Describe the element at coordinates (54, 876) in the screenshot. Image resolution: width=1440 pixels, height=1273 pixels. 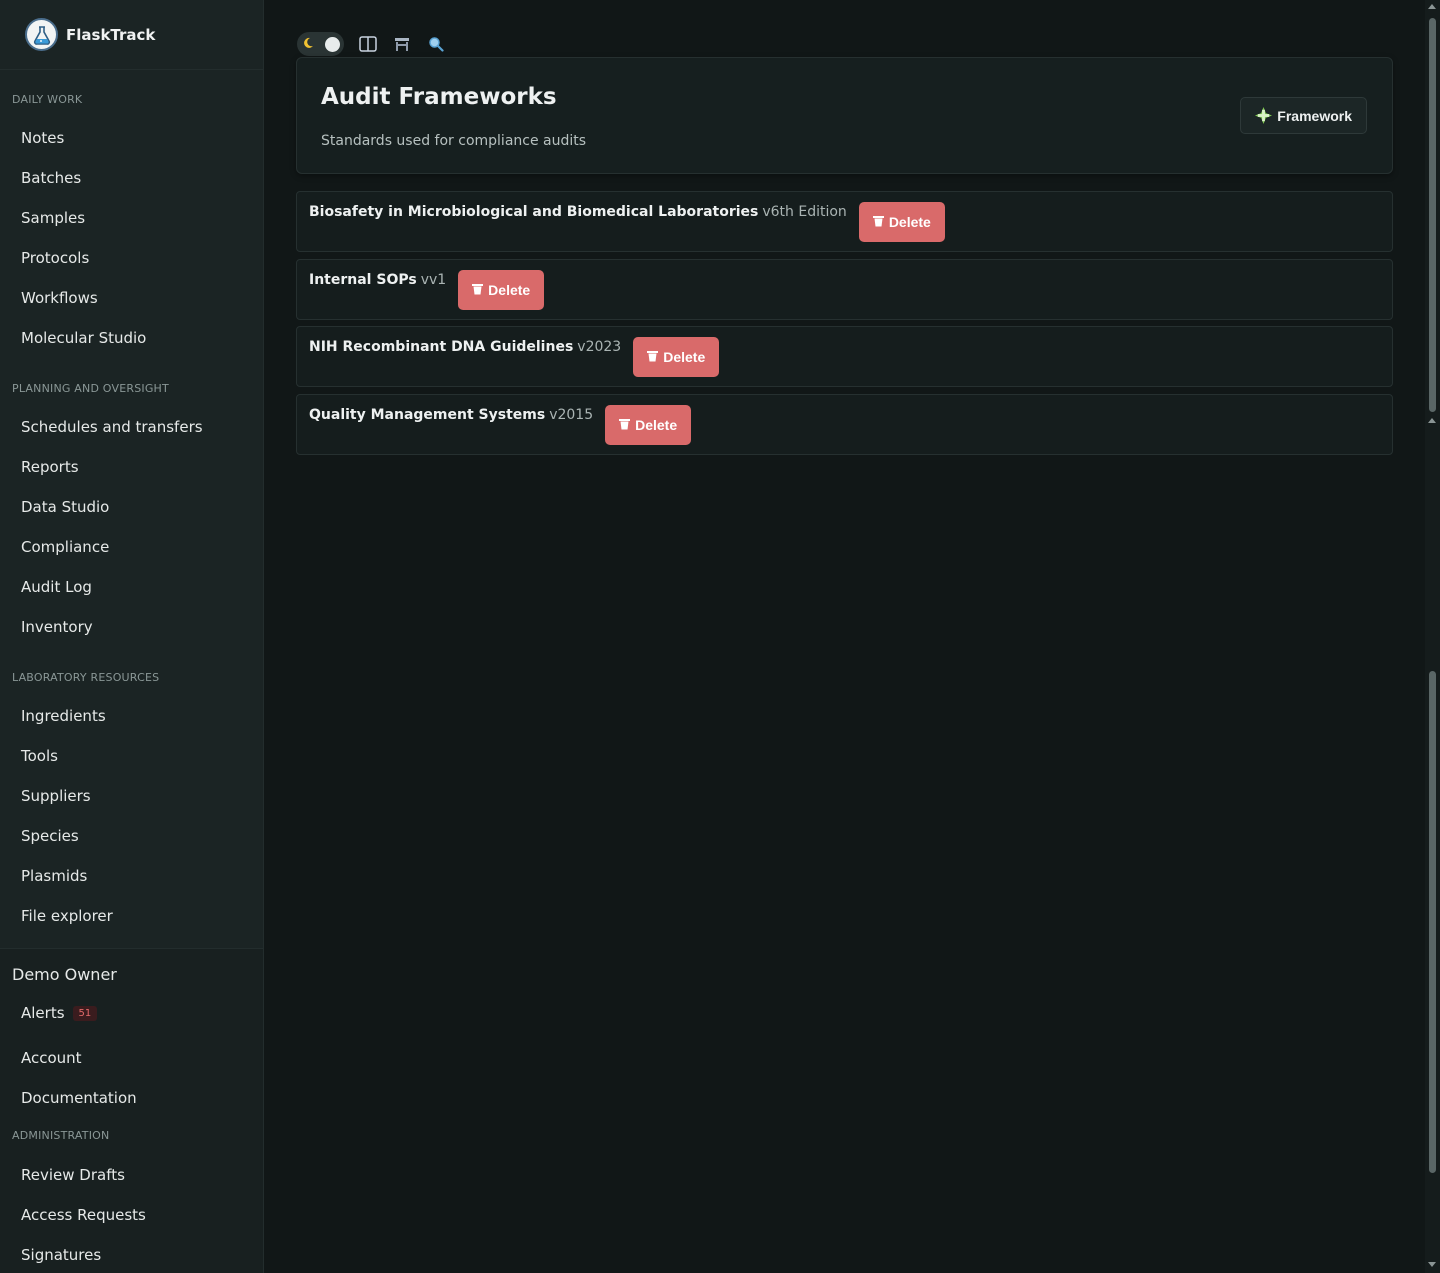
I see `sidebar-item-plasmids: Plasmids` at that location.